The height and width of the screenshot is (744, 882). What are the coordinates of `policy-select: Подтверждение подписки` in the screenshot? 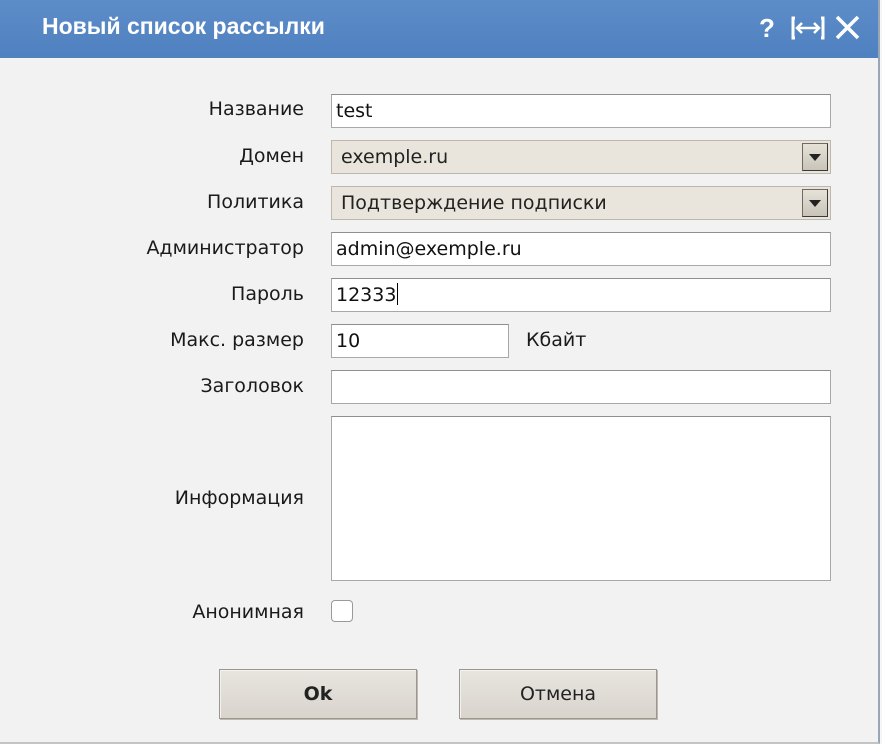 It's located at (581, 203).